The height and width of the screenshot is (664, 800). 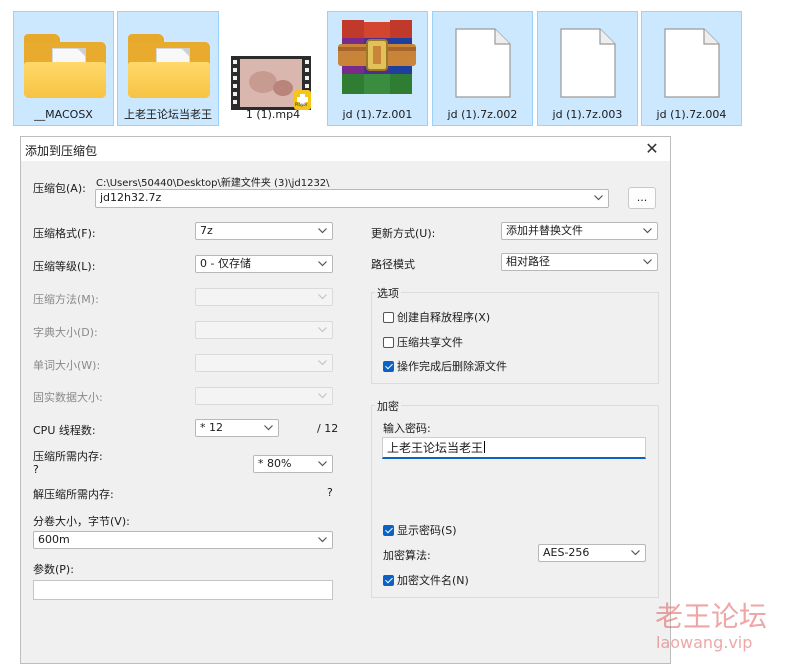 I want to click on options-group-title: 选项, so click(x=388, y=293).